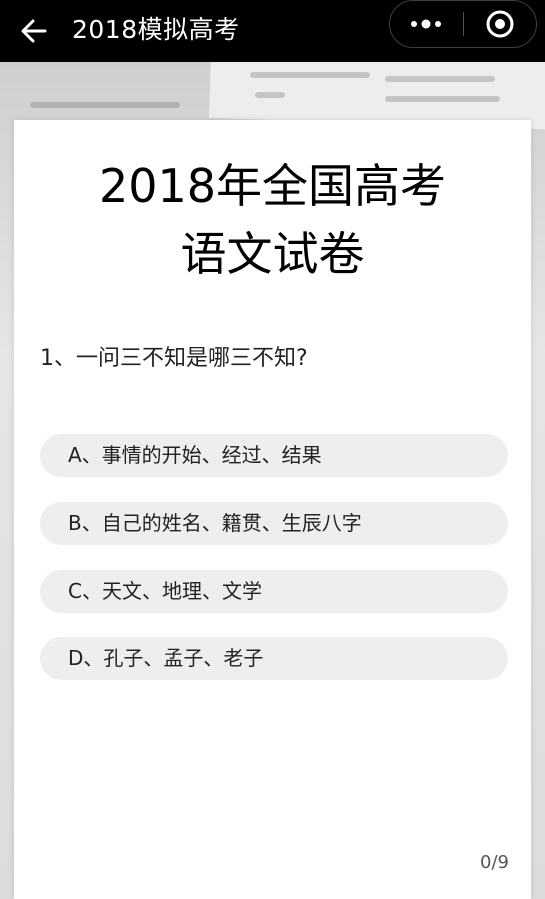  Describe the element at coordinates (272, 220) in the screenshot. I see `exam-title: 2018年全国高考 语文试卷` at that location.